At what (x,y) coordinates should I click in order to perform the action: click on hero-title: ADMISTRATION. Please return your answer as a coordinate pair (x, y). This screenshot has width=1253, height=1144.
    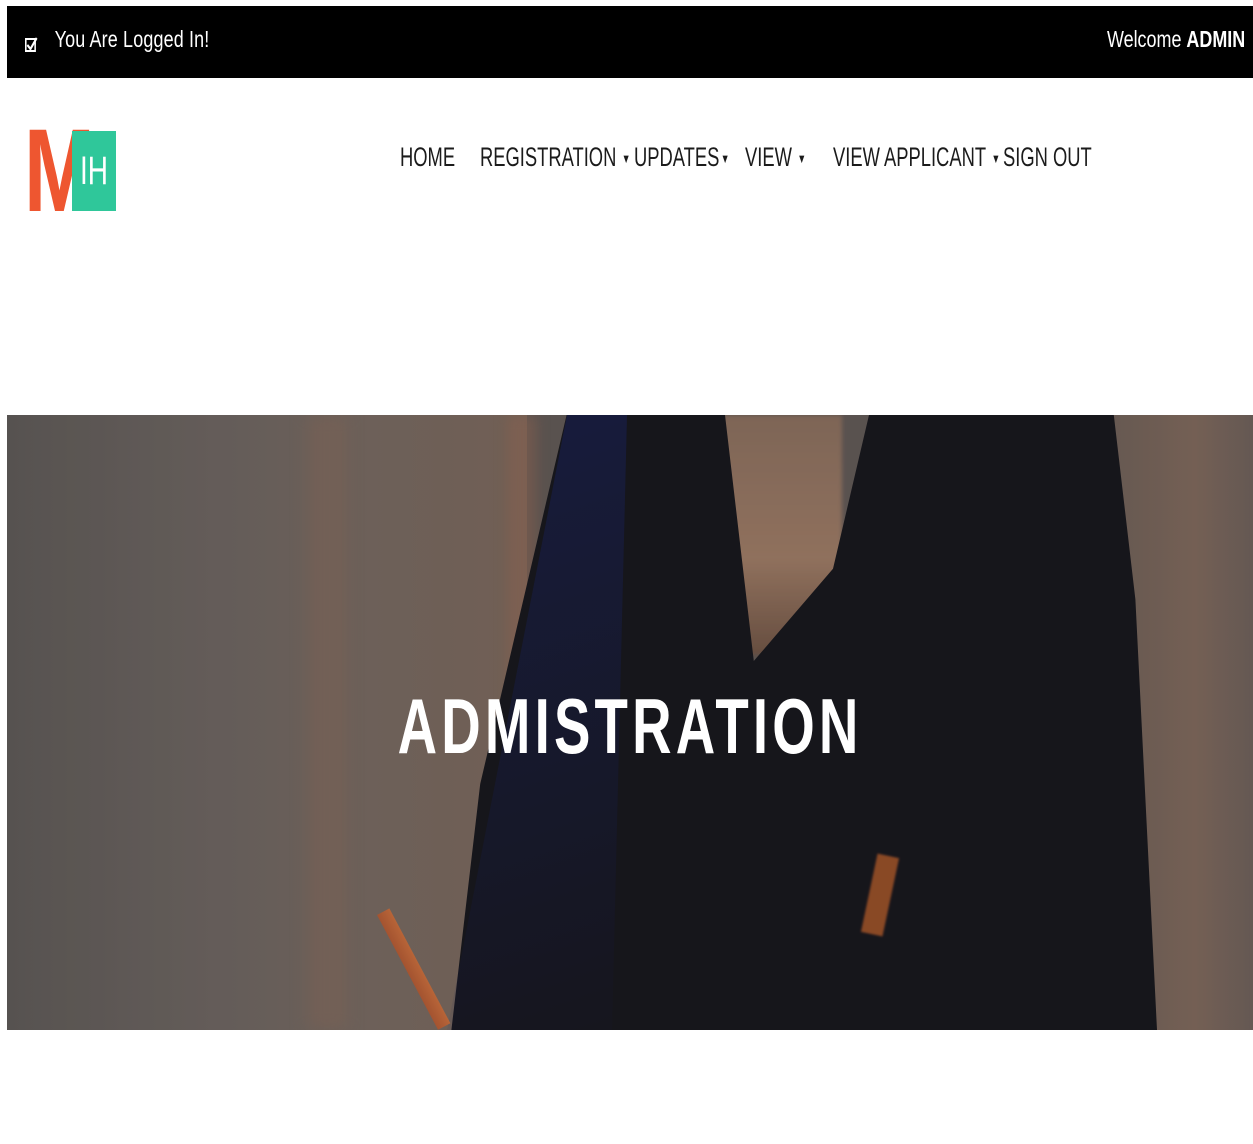
    Looking at the image, I should click on (630, 726).